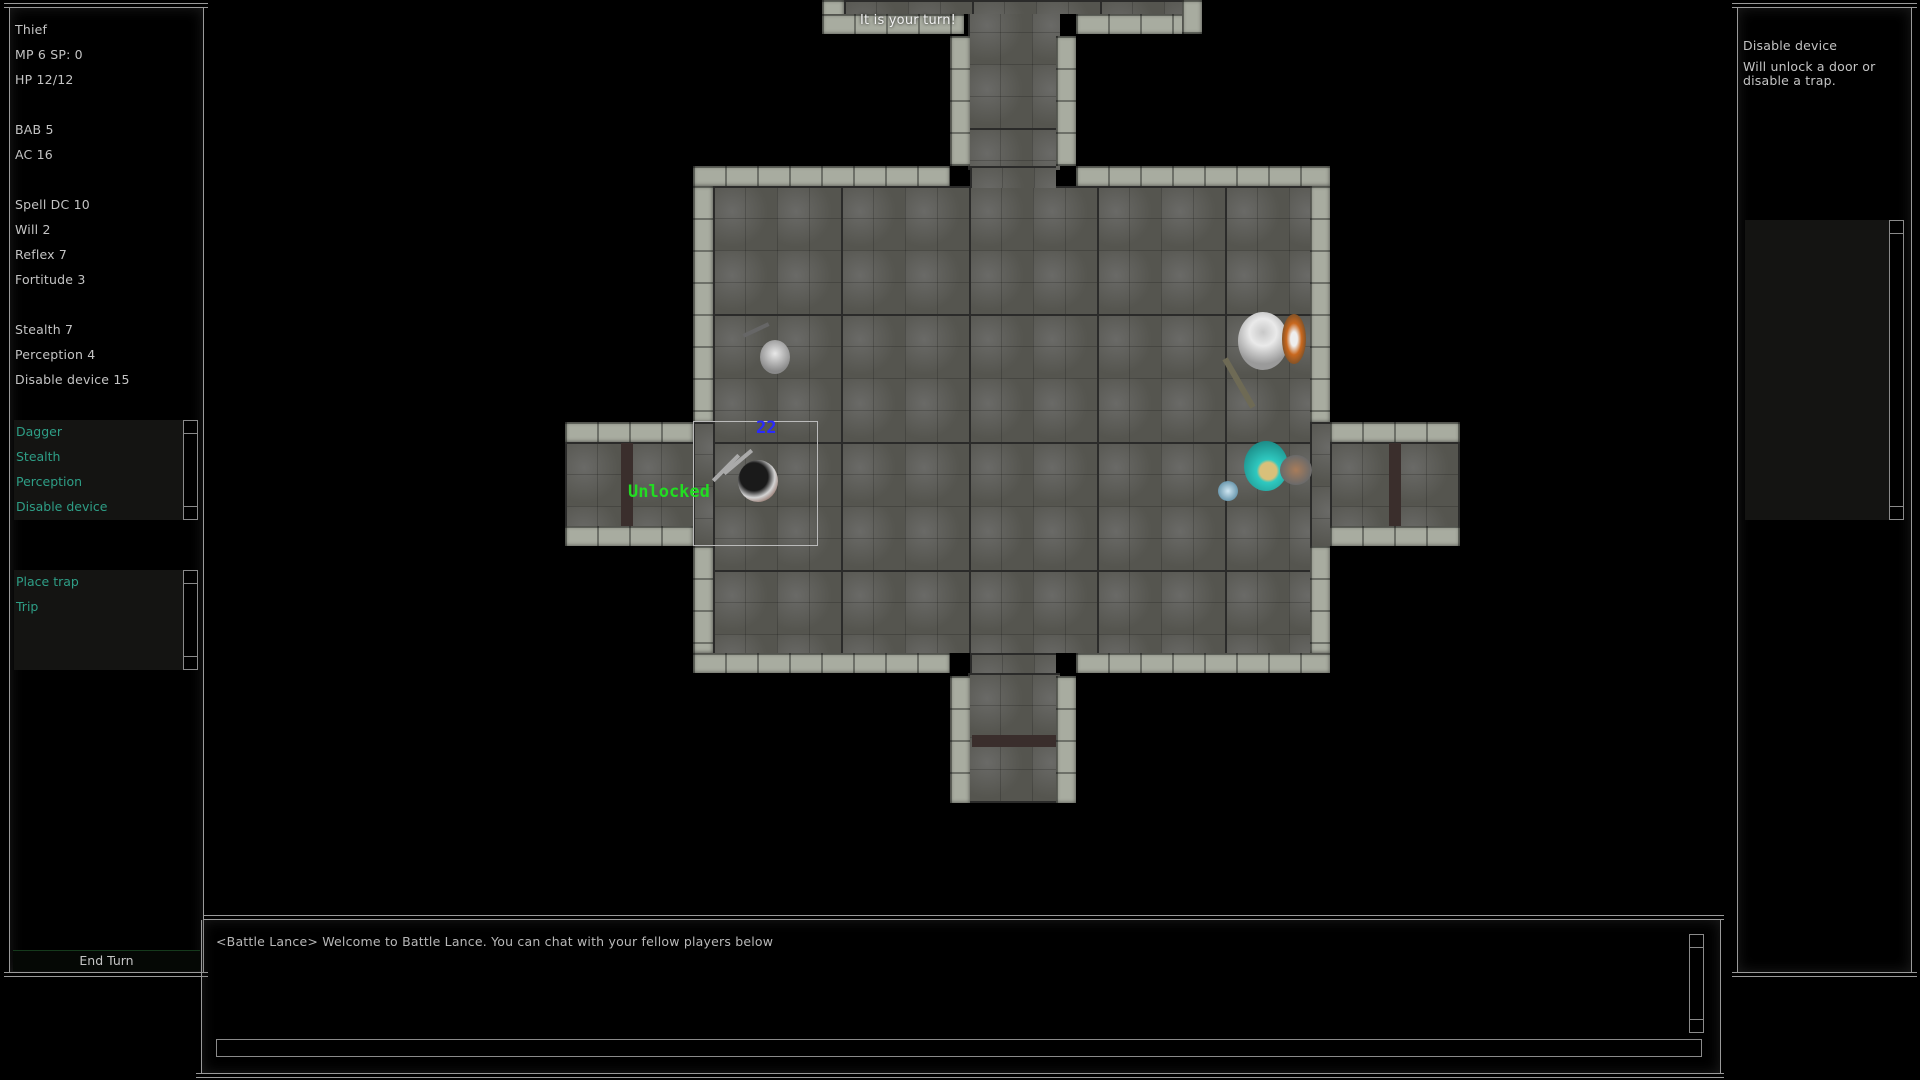 This screenshot has height=1080, width=1920. I want to click on stat-line: Reflex 7, so click(41, 254).